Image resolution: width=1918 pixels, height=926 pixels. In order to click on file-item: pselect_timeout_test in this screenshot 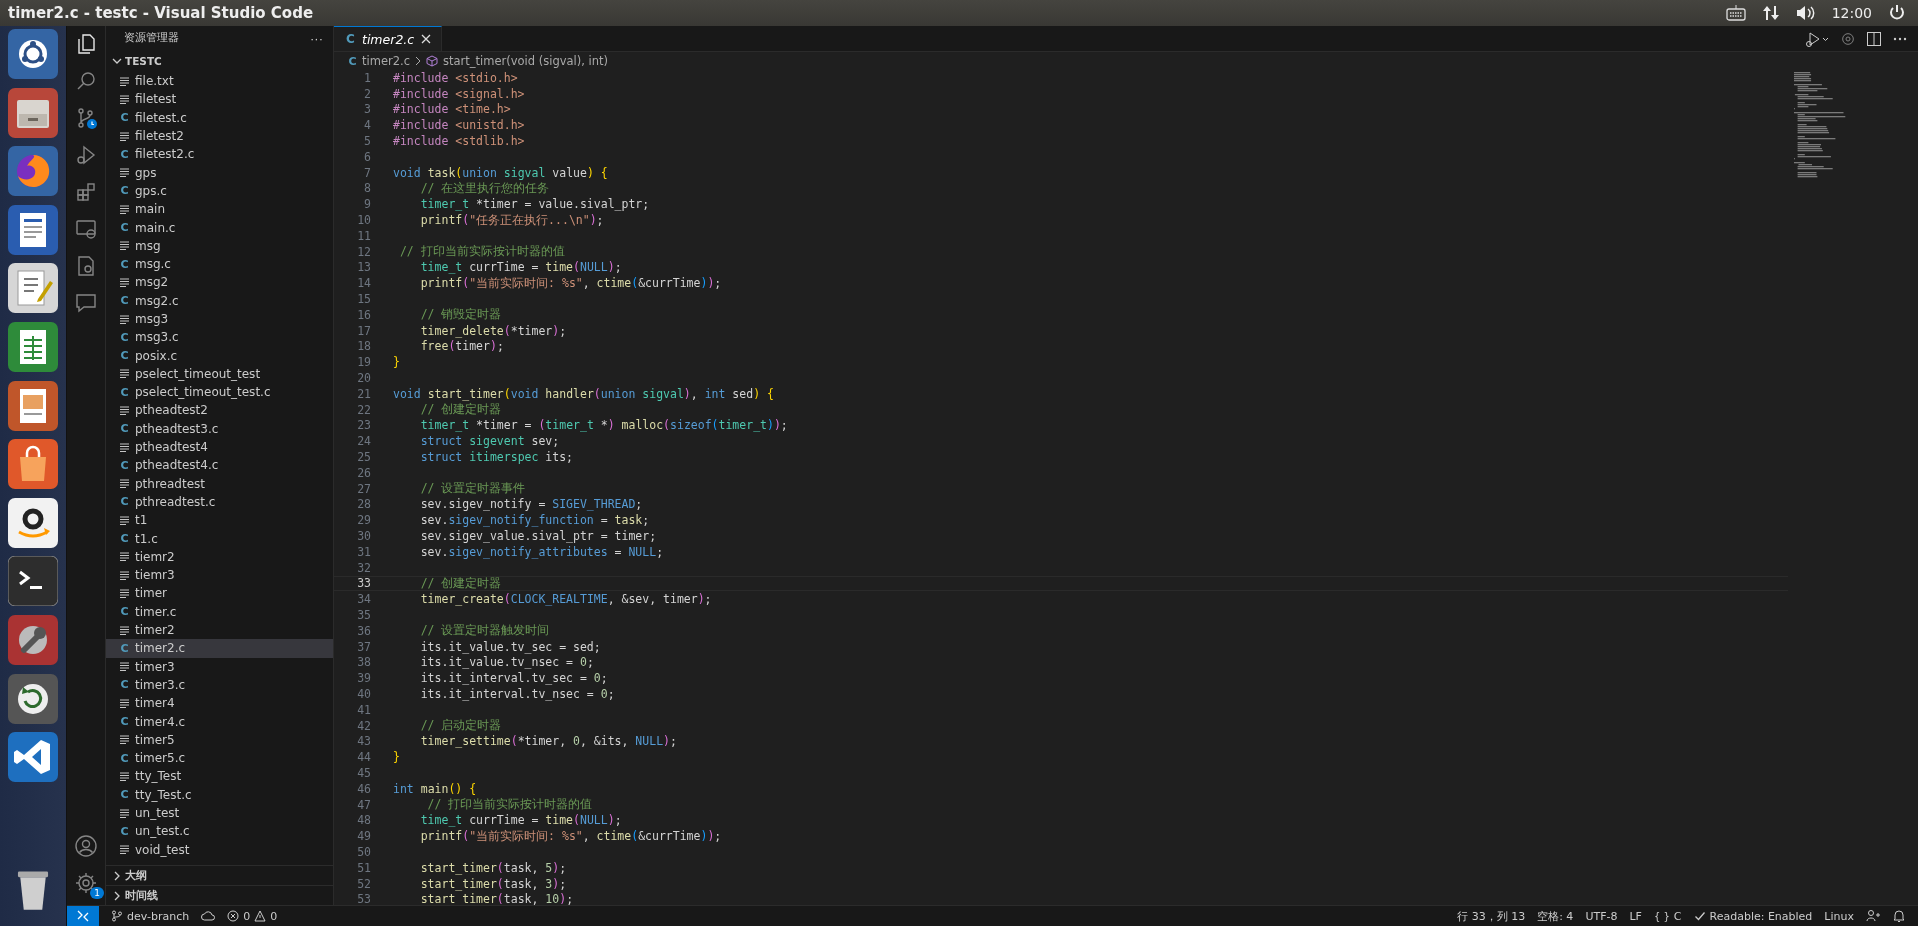, I will do `click(219, 374)`.